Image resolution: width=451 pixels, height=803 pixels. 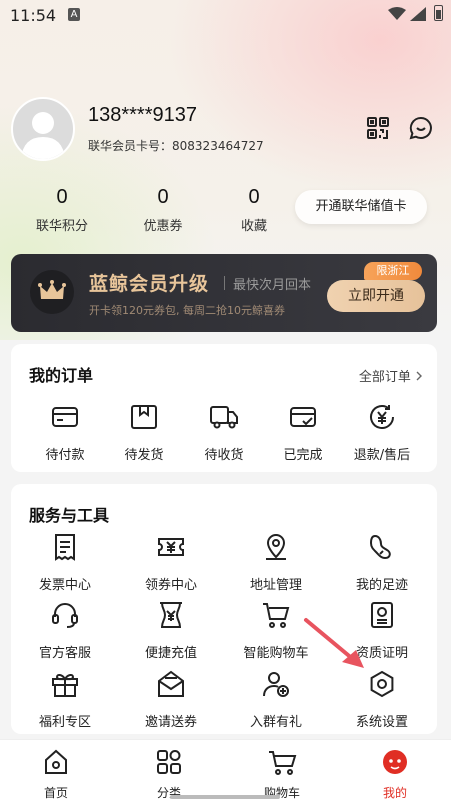 I want to click on service-quick-recharge: 便捷充值, so click(x=171, y=630).